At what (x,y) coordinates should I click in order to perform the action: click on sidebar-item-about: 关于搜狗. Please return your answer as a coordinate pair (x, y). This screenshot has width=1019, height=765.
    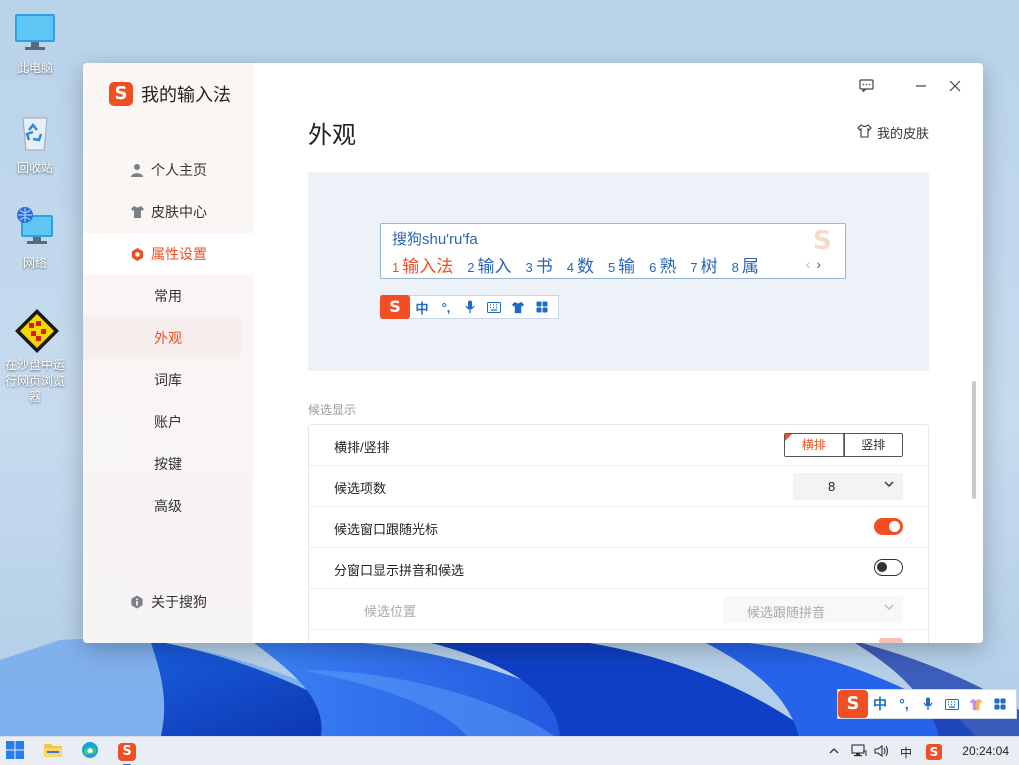
    Looking at the image, I should click on (168, 602).